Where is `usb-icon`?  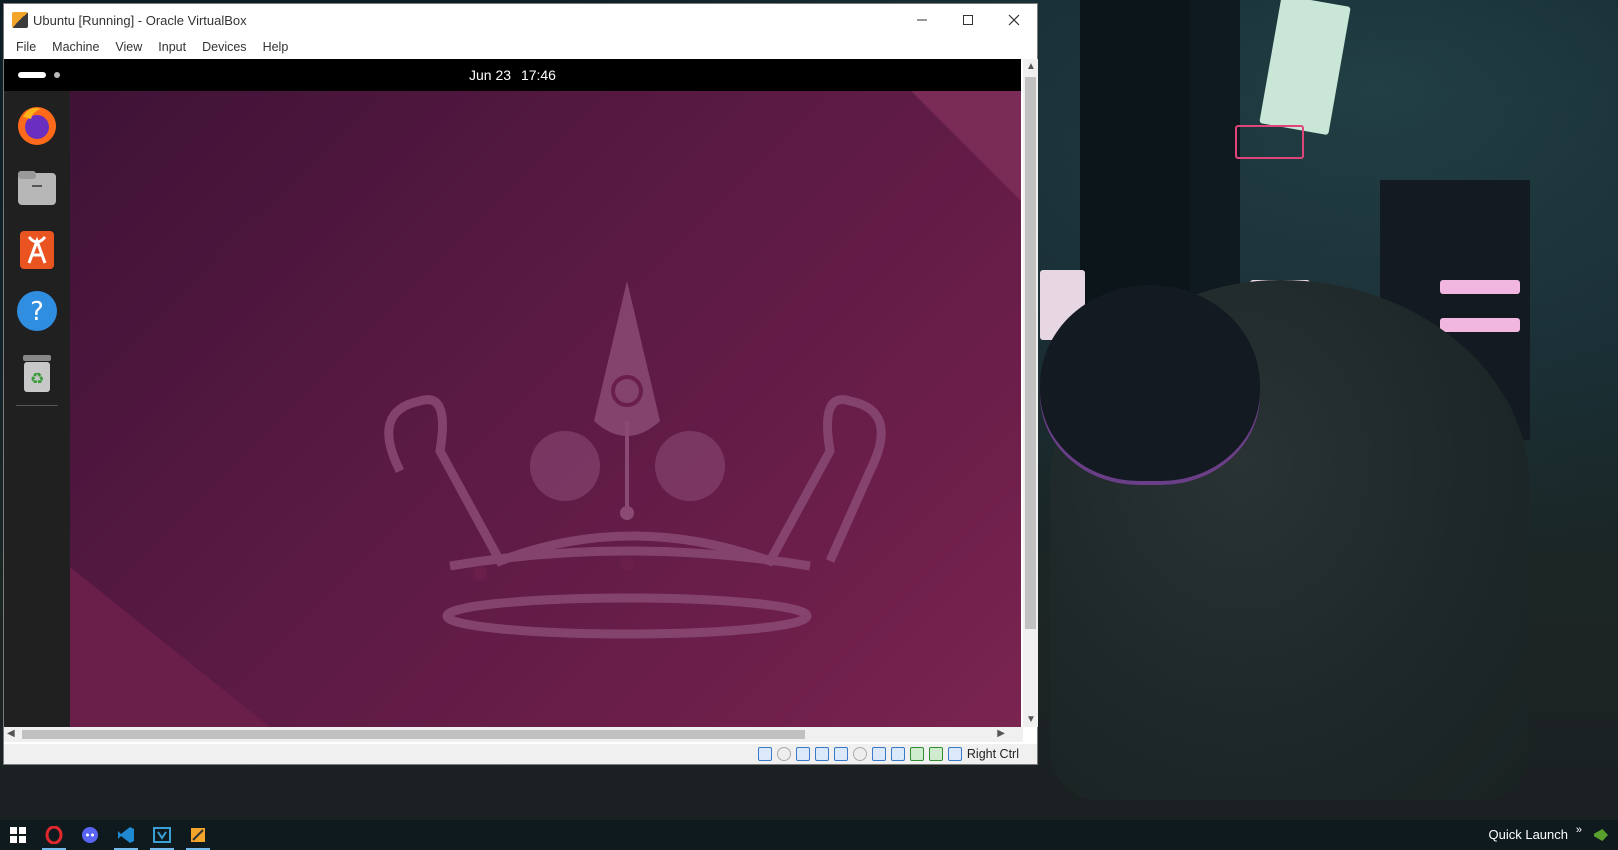
usb-icon is located at coordinates (840, 754).